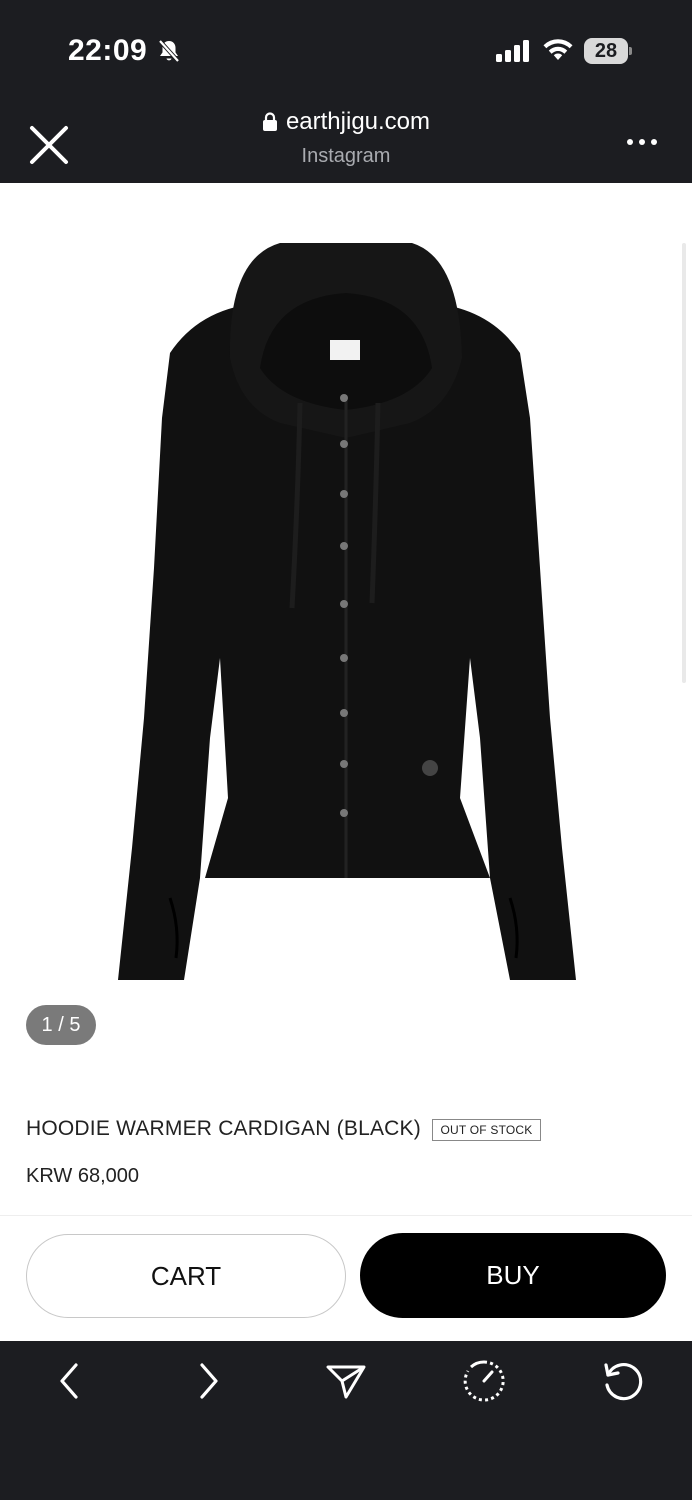 This screenshot has width=692, height=1500. What do you see at coordinates (358, 121) in the screenshot?
I see `url-text: earthjigu.com` at bounding box center [358, 121].